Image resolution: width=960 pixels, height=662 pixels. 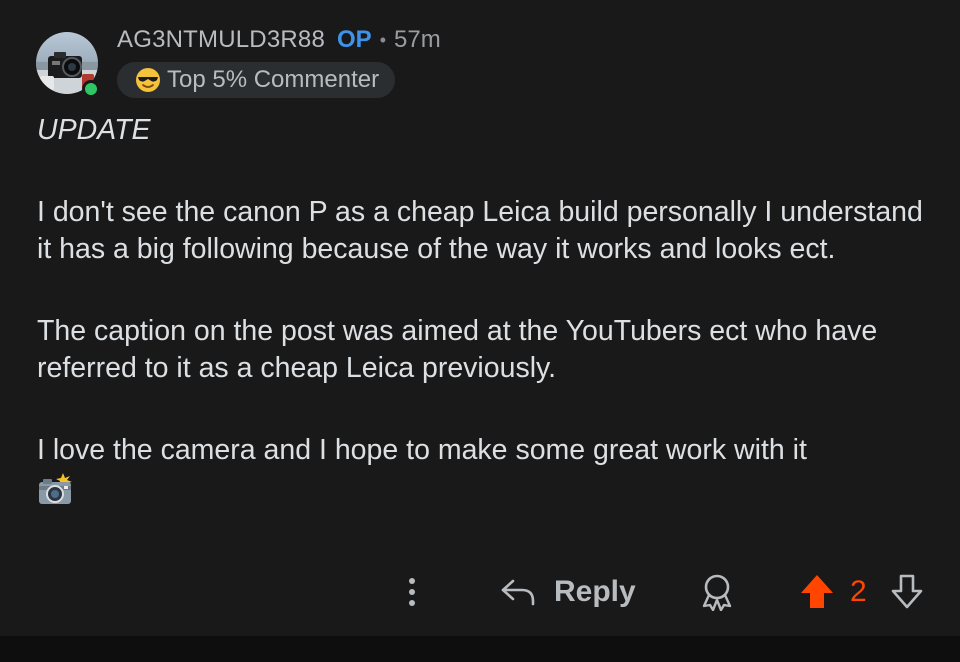 What do you see at coordinates (354, 39) in the screenshot?
I see `op-tag: OP` at bounding box center [354, 39].